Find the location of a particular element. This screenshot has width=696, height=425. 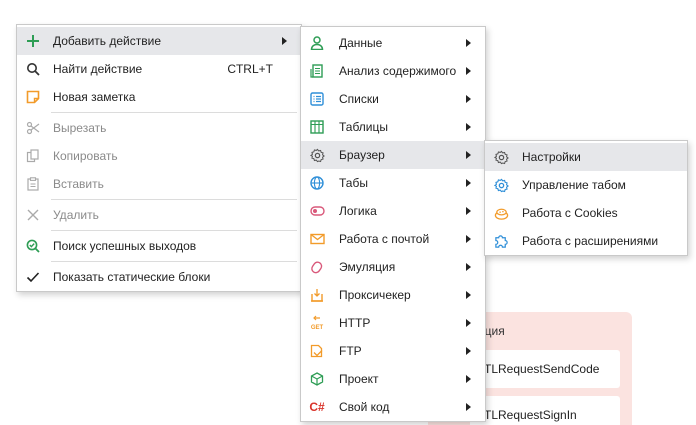

scissors-icon is located at coordinates (33, 128).